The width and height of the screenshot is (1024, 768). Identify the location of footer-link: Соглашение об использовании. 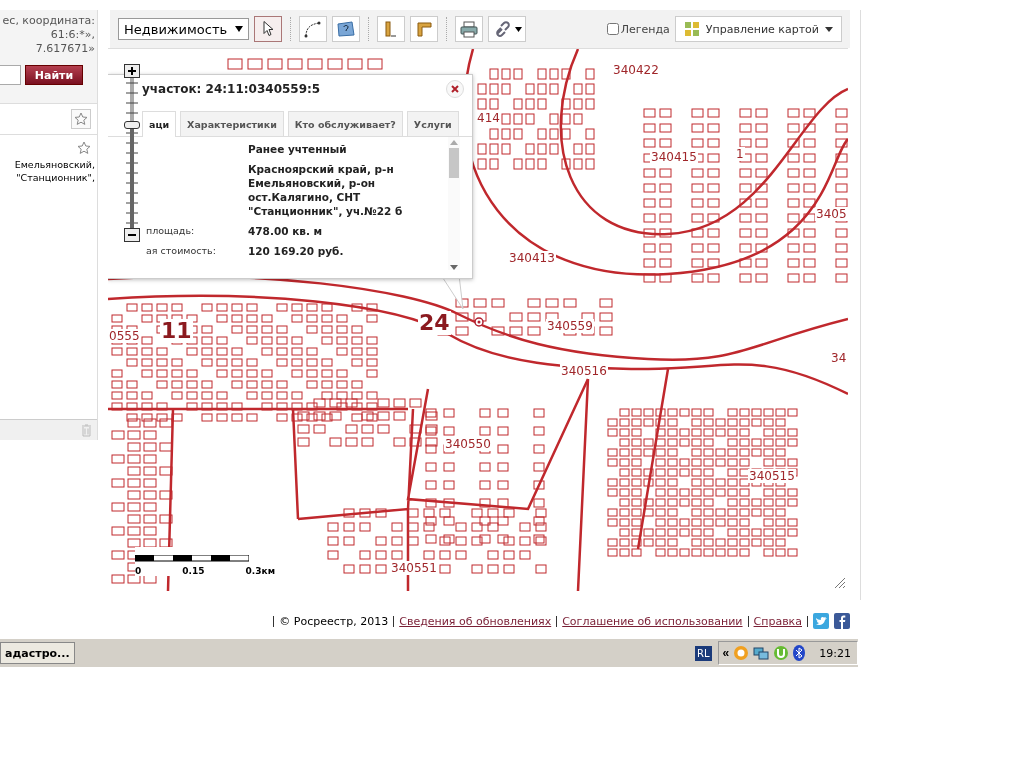
(652, 621).